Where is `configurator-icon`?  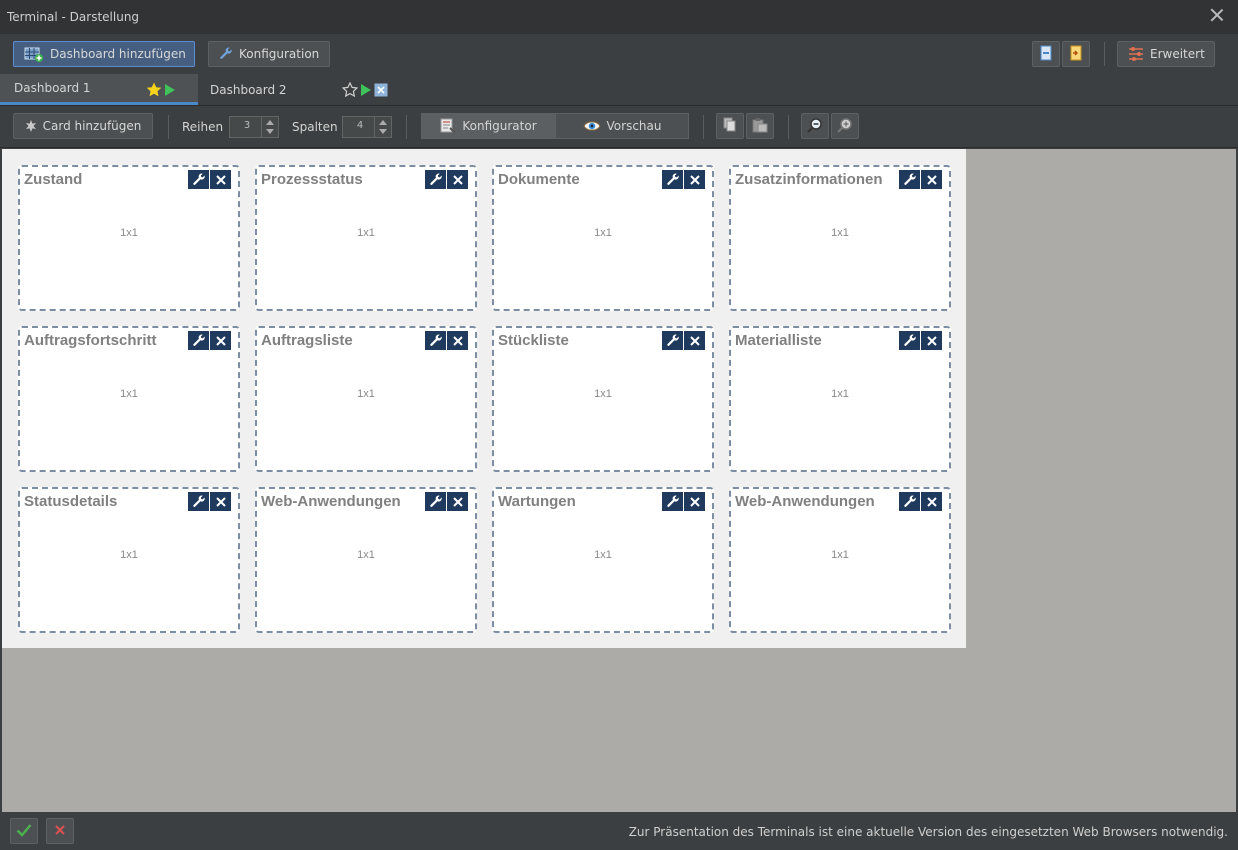
configurator-icon is located at coordinates (448, 126).